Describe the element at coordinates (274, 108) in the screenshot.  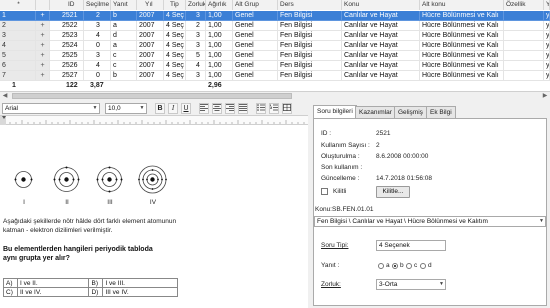
I see `numbered-list-icon` at that location.